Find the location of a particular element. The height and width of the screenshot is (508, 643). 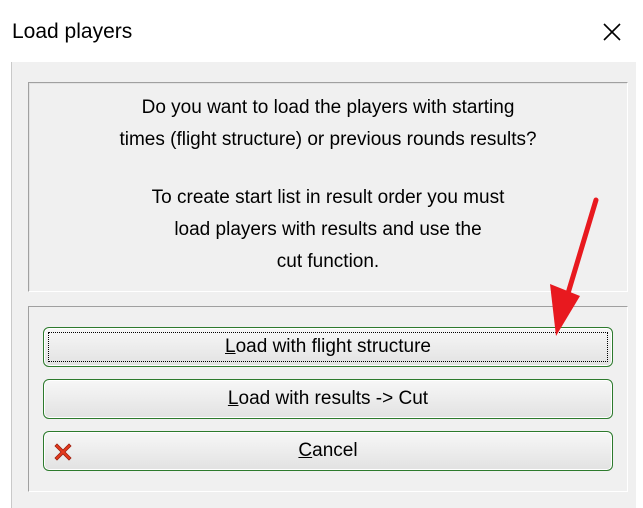

button-label-text: ancel is located at coordinates (335, 450).